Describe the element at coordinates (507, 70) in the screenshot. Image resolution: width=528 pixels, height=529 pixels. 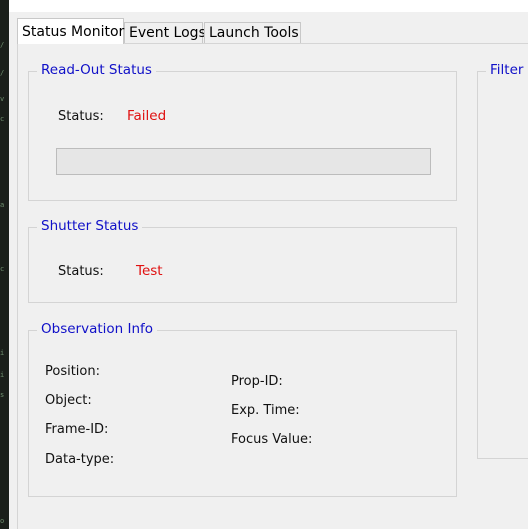
I see `filter-status-title: Filter S` at that location.